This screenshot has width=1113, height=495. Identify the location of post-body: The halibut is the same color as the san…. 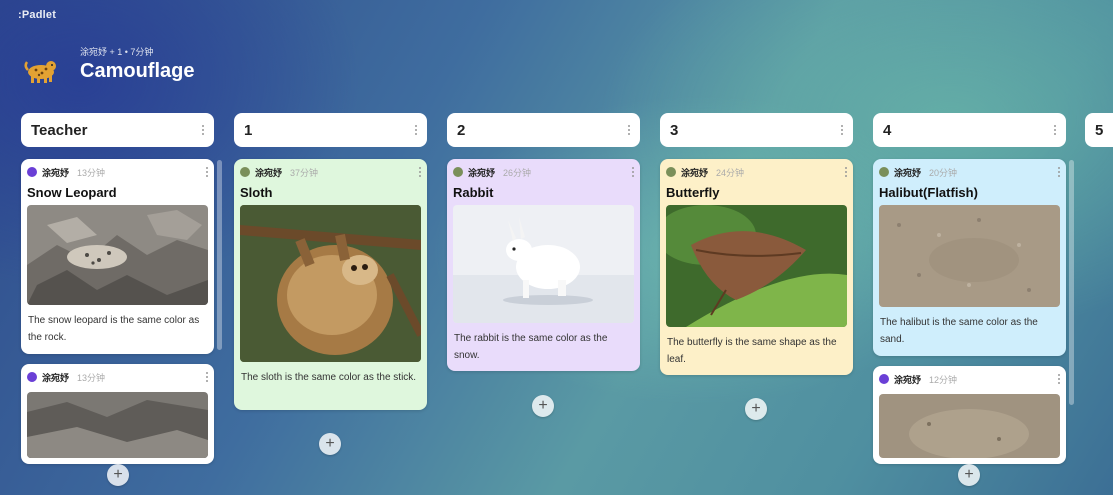
(959, 331).